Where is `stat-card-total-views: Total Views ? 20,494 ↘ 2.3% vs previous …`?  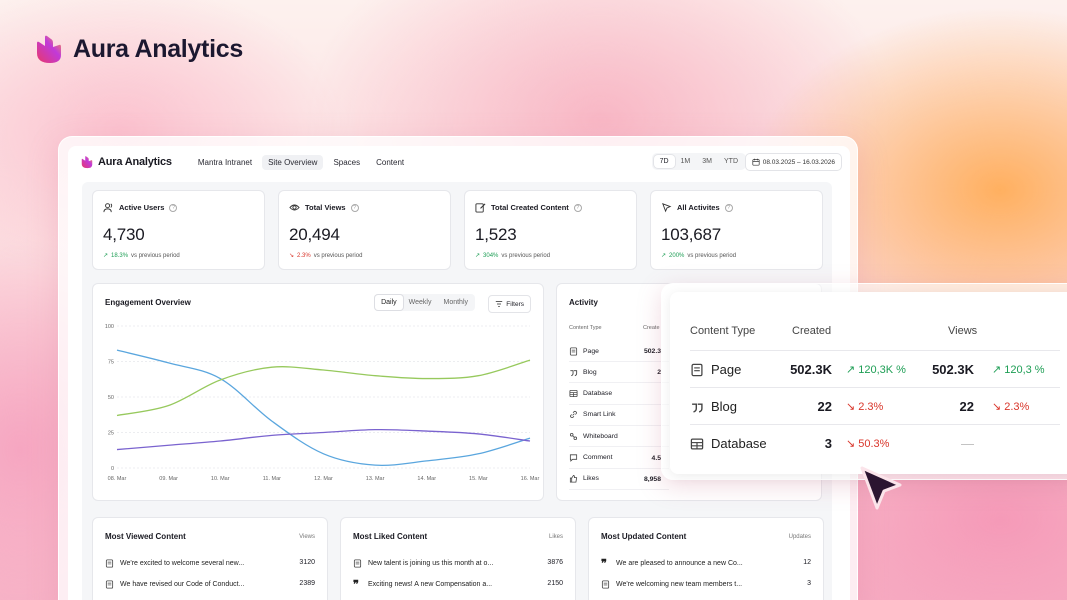
stat-card-total-views: Total Views ? 20,494 ↘ 2.3% vs previous … is located at coordinates (364, 230).